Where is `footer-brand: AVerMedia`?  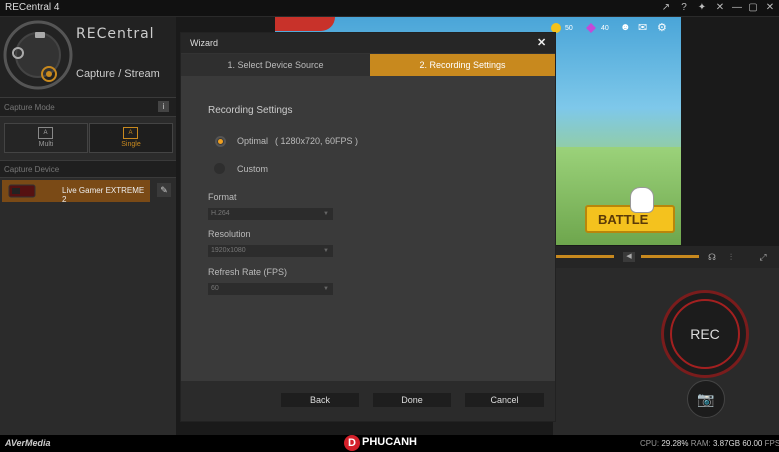 footer-brand: AVerMedia is located at coordinates (28, 443).